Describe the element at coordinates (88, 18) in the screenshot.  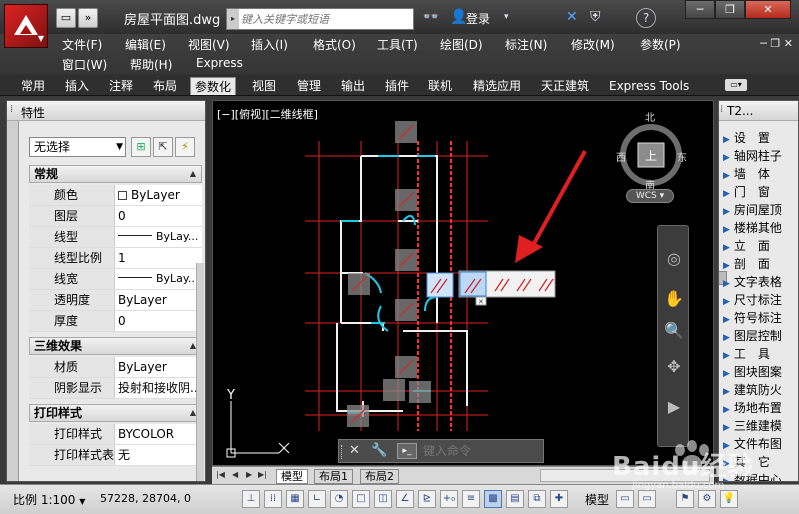
I see `qat-expand-button: »` at that location.